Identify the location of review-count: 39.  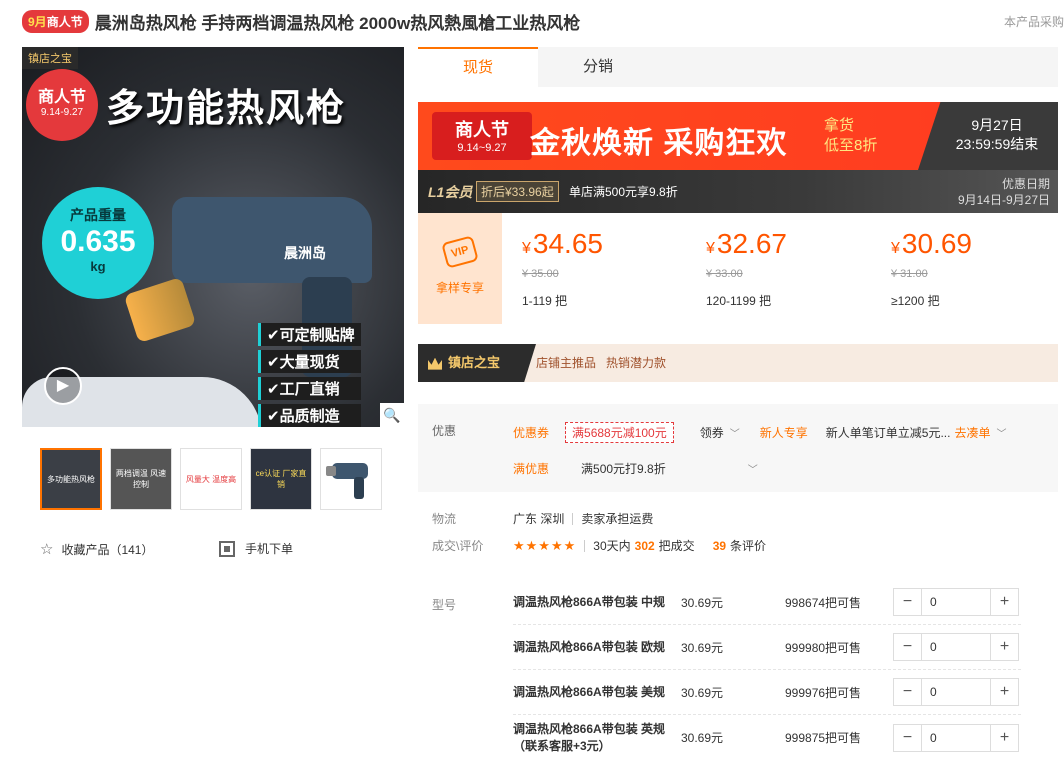
(719, 546).